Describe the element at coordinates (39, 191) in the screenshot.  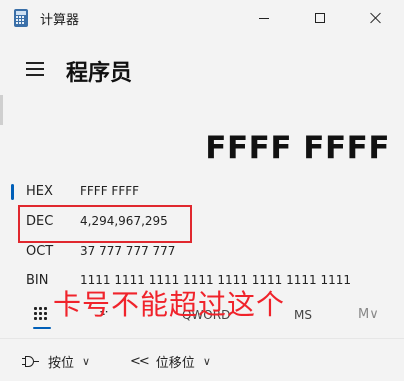
I see `radix-label: HEX` at that location.